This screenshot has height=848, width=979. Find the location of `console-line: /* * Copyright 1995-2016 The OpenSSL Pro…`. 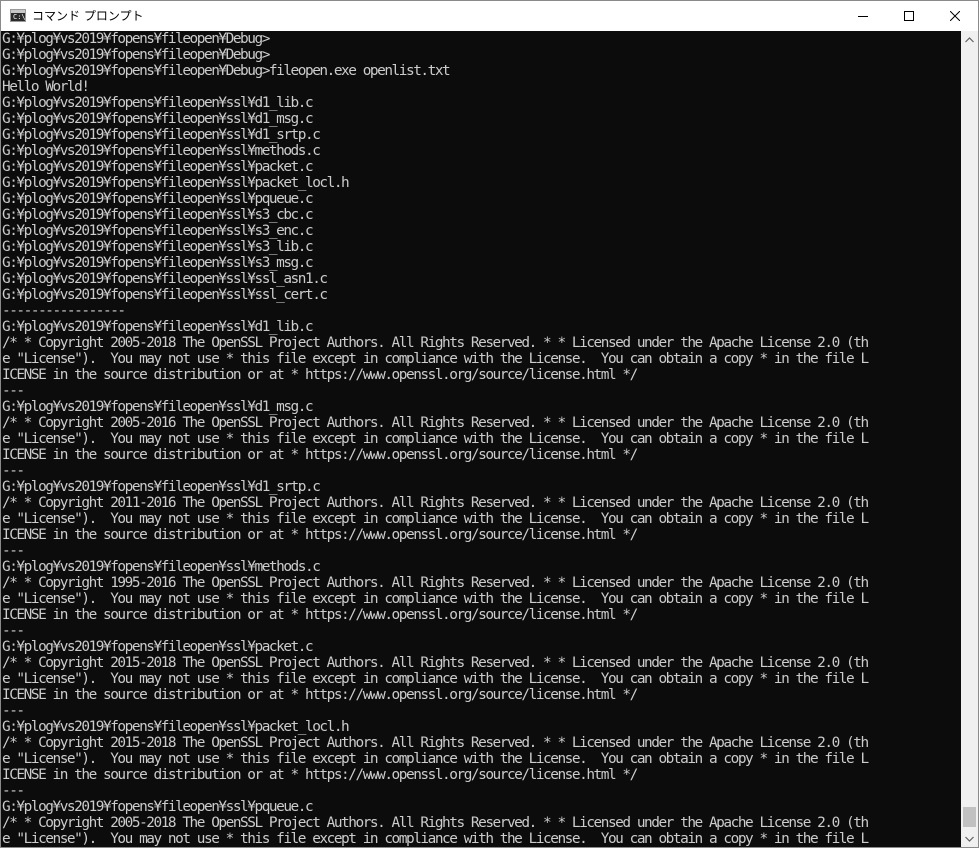

console-line: /* * Copyright 1995-2016 The OpenSSL Pro… is located at coordinates (435, 583).